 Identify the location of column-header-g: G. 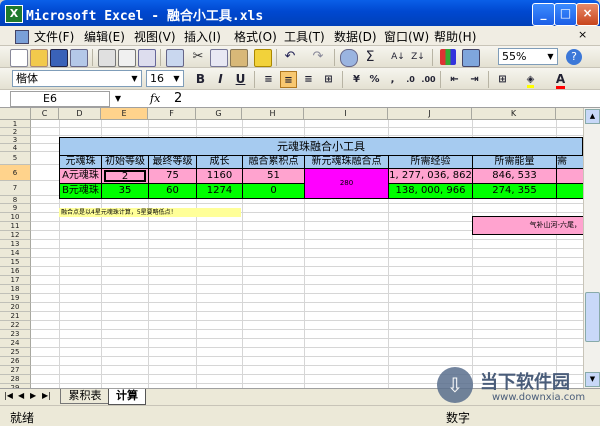
(219, 114).